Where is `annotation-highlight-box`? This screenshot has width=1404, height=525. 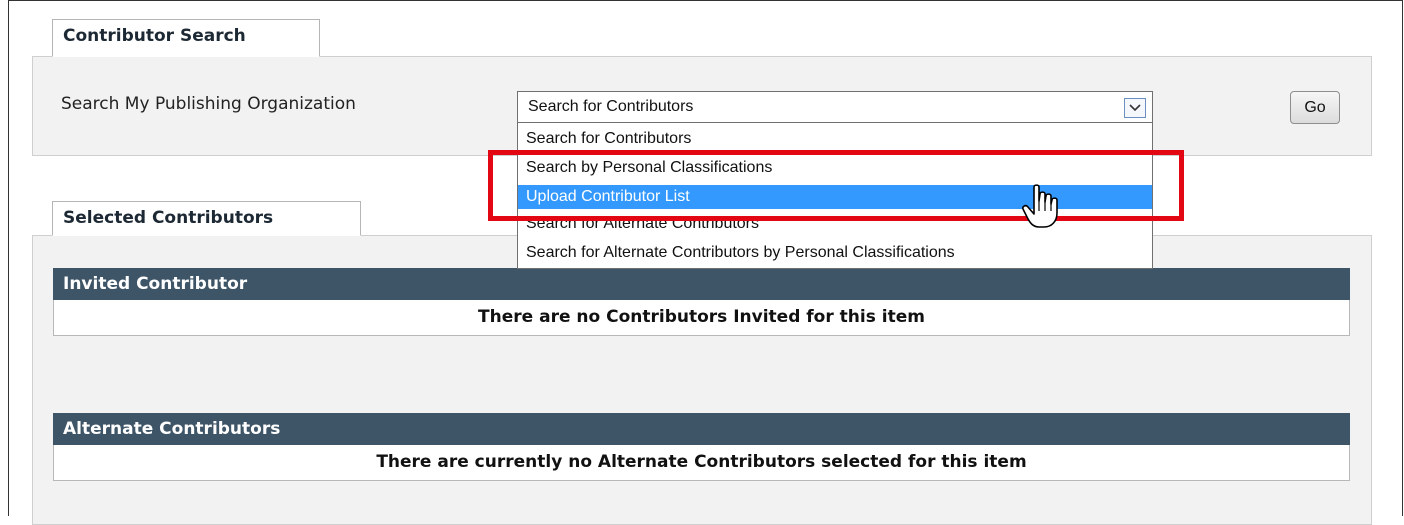
annotation-highlight-box is located at coordinates (836, 185).